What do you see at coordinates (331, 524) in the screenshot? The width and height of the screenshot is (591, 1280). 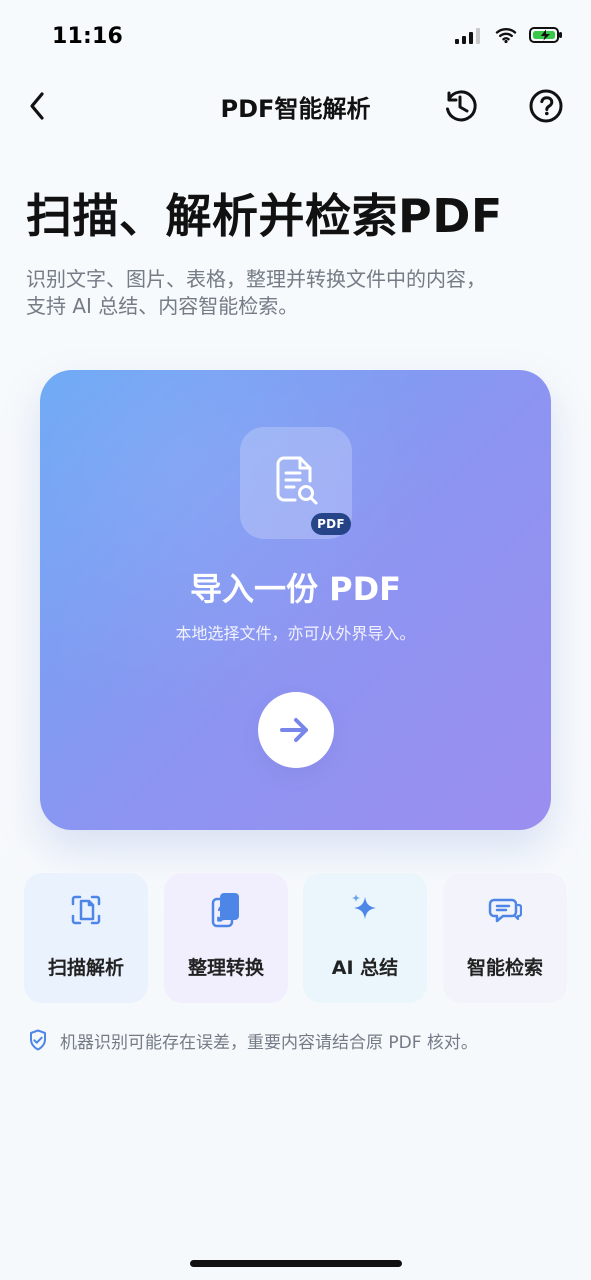 I see `pdf-badge: PDF` at bounding box center [331, 524].